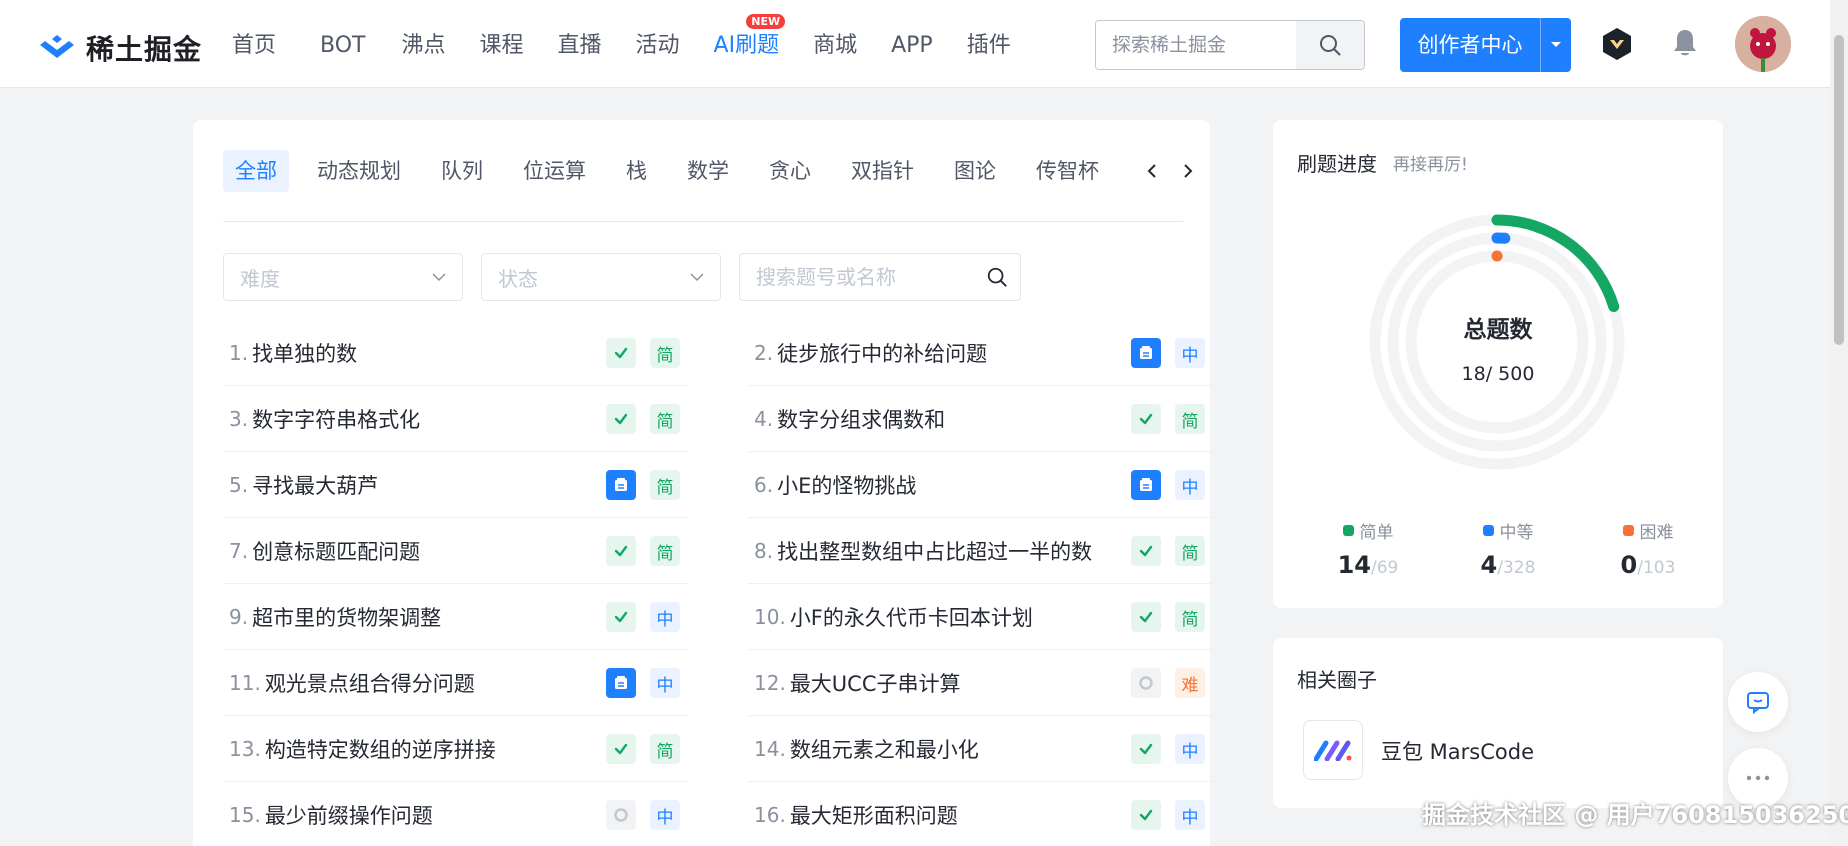  What do you see at coordinates (980, 617) in the screenshot?
I see `problem-row: 10. 小F的永久代币卡回本计划简` at bounding box center [980, 617].